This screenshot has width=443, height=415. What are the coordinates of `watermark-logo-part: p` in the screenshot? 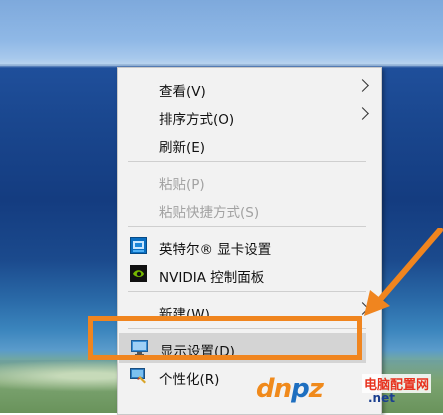 It's located at (300, 389).